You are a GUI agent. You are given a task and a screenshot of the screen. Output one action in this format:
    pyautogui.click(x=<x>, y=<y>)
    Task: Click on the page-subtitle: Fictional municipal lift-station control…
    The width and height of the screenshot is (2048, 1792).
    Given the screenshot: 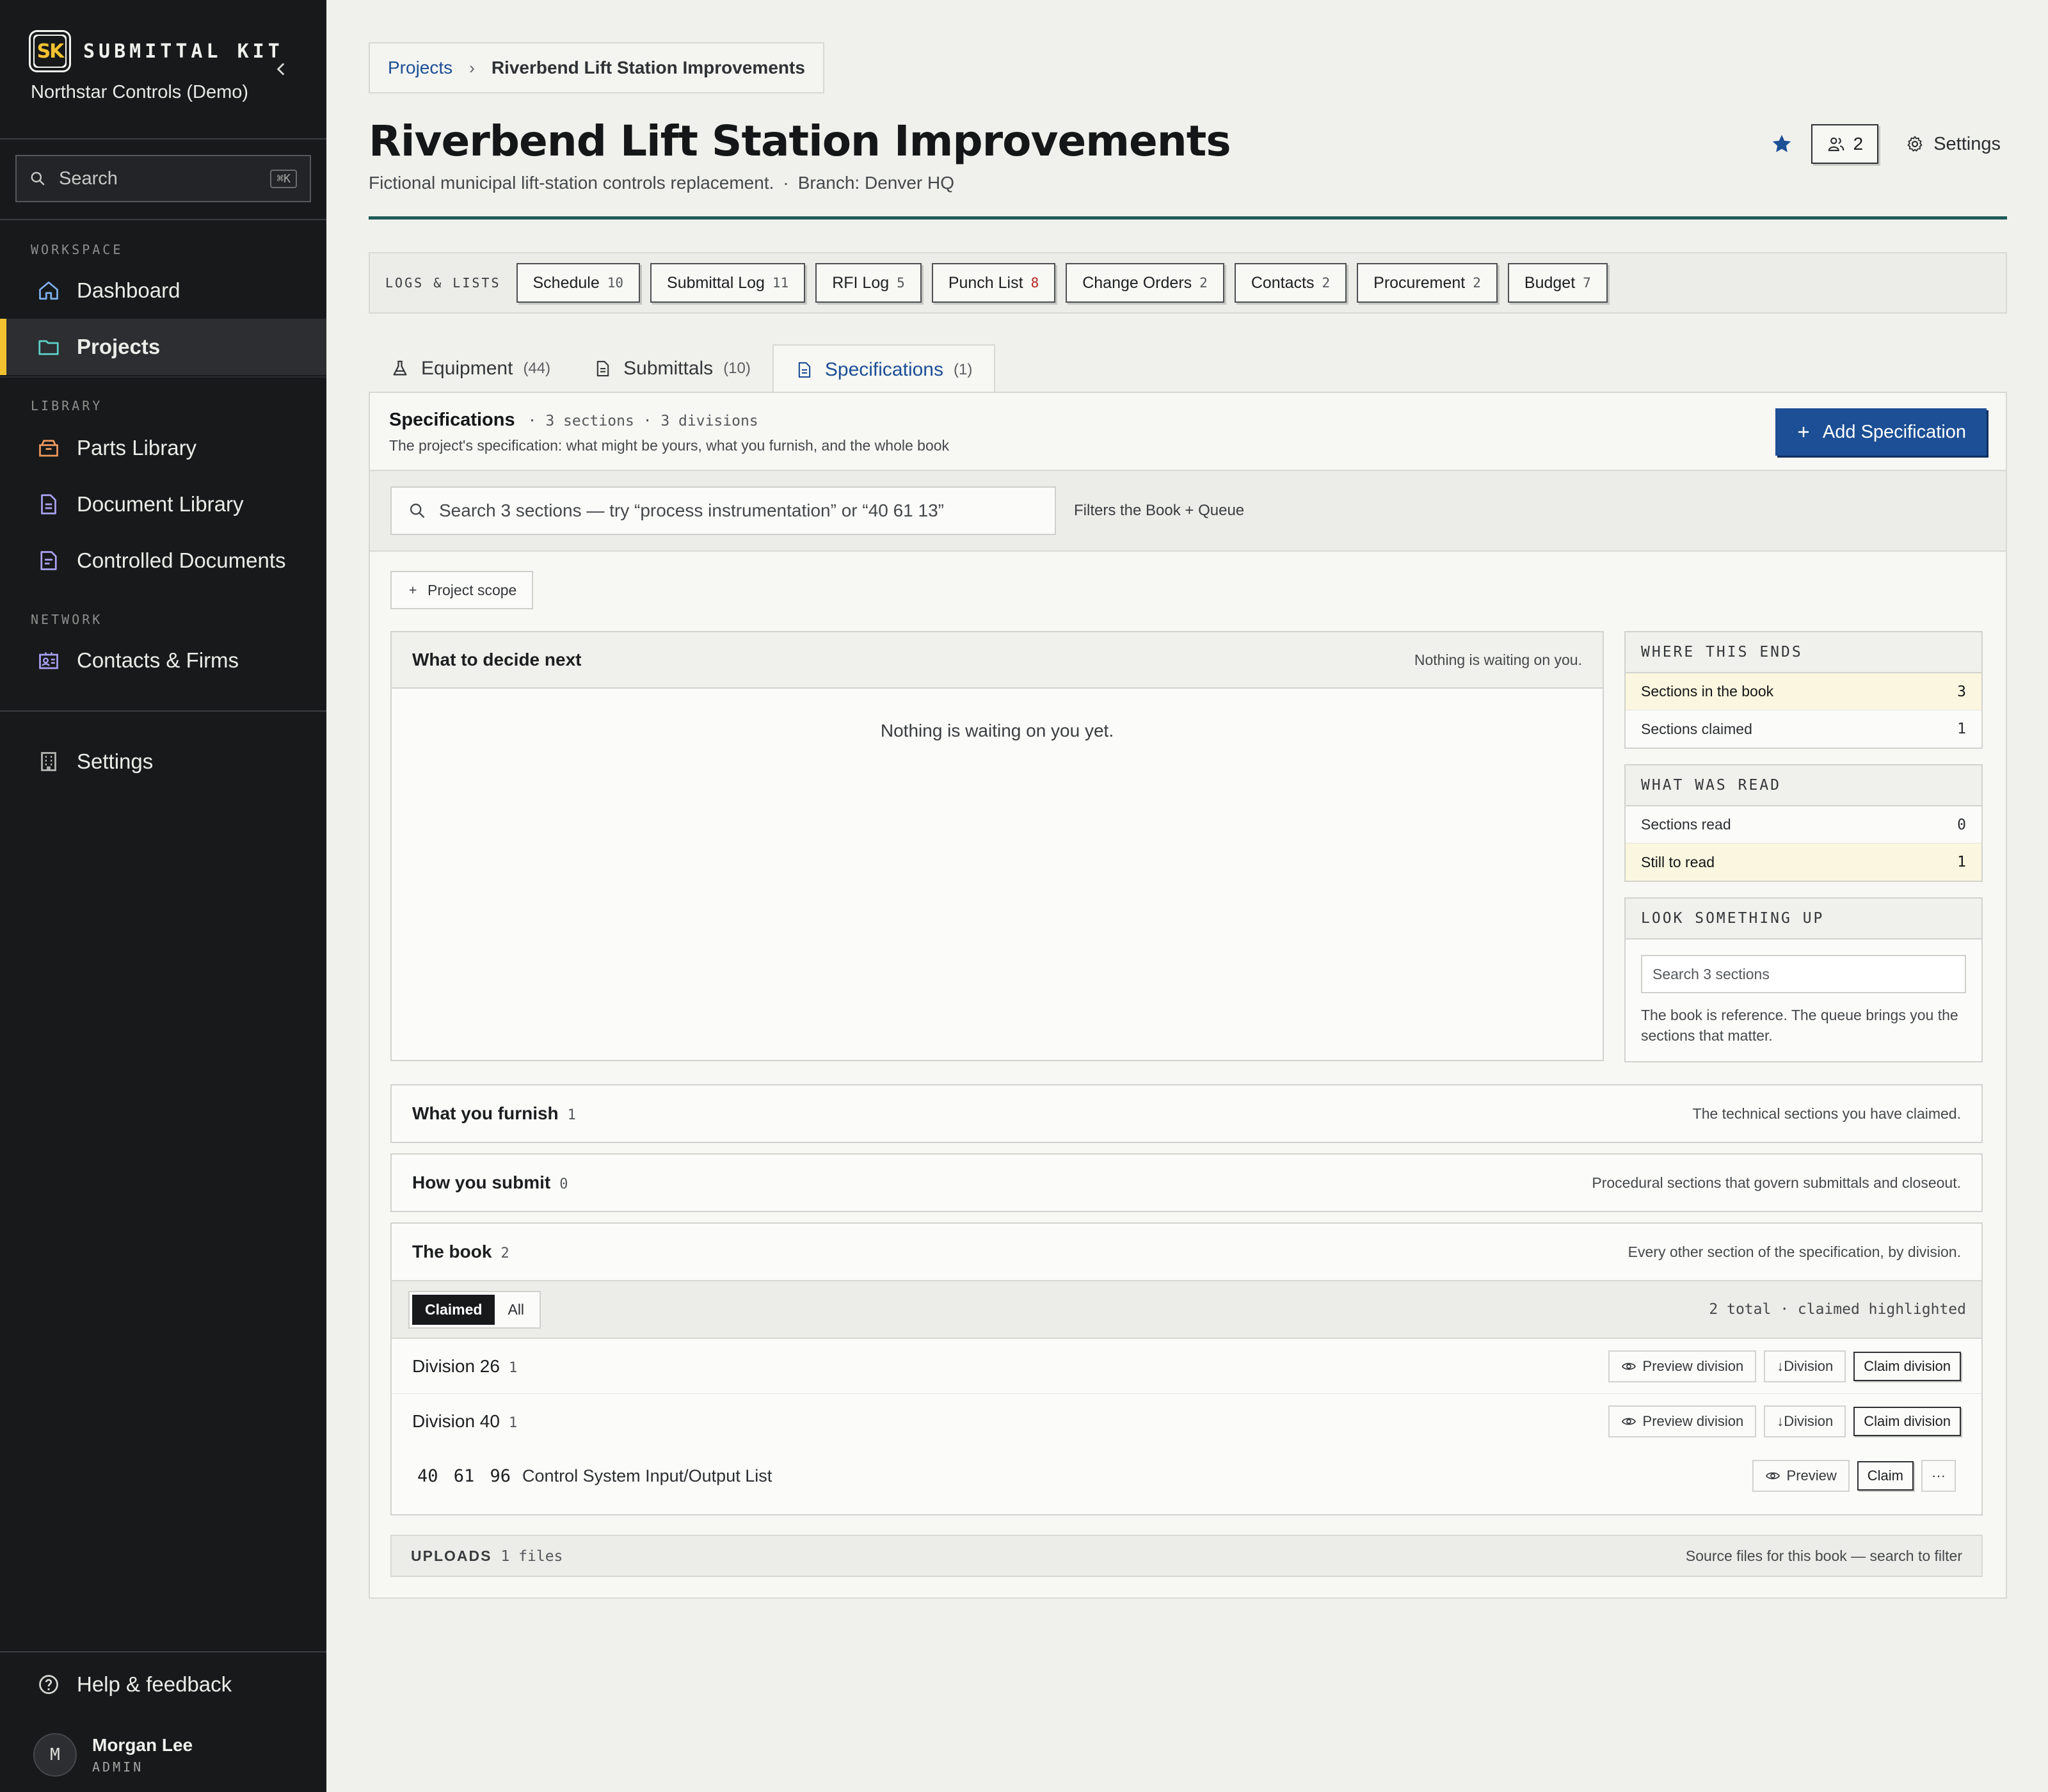 What is the action you would take?
    pyautogui.click(x=662, y=183)
    